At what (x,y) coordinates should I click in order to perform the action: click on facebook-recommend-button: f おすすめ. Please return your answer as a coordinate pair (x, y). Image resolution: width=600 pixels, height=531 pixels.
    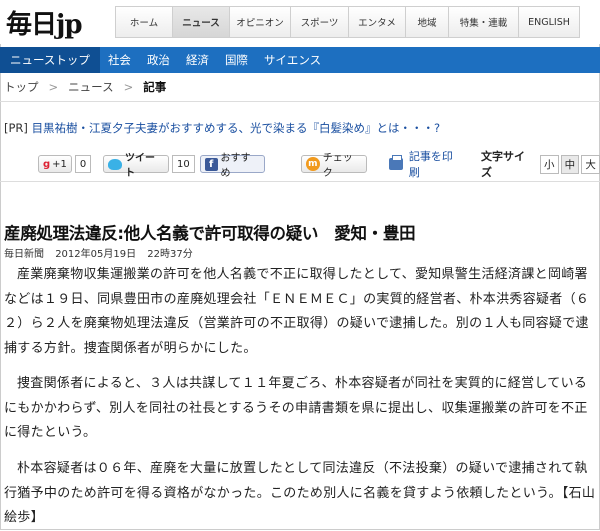
    Looking at the image, I should click on (232, 166).